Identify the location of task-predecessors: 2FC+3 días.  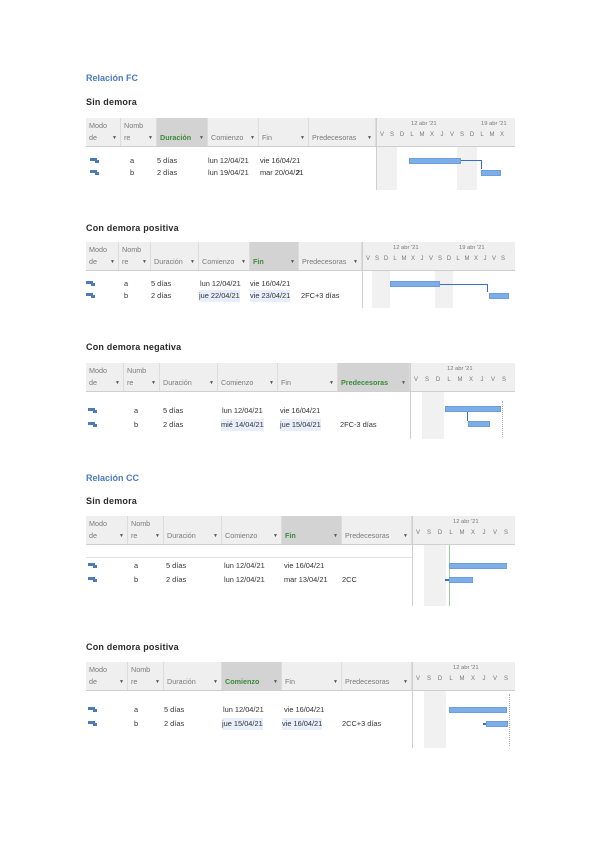
(320, 296).